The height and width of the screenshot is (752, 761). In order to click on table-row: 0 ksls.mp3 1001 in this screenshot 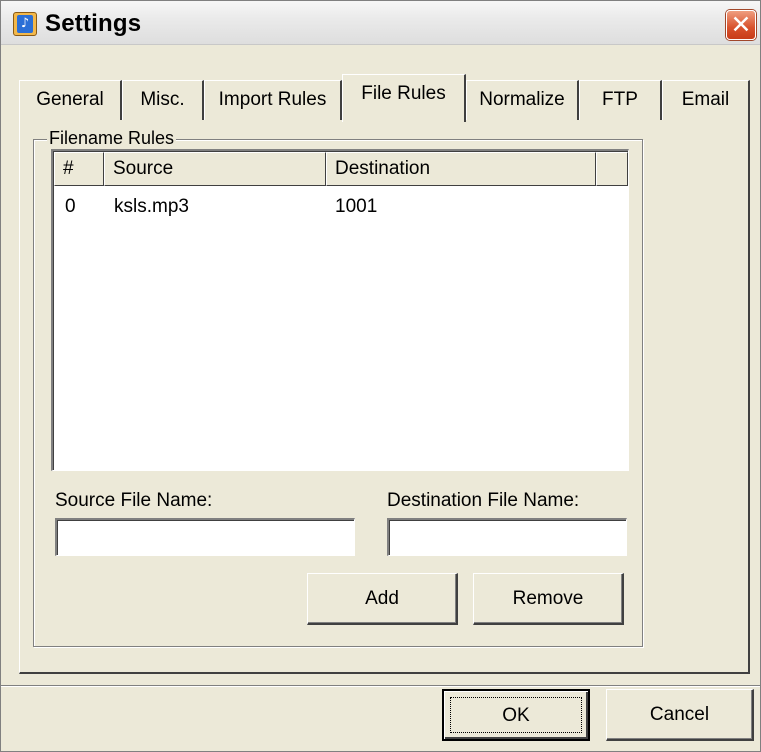, I will do `click(341, 207)`.